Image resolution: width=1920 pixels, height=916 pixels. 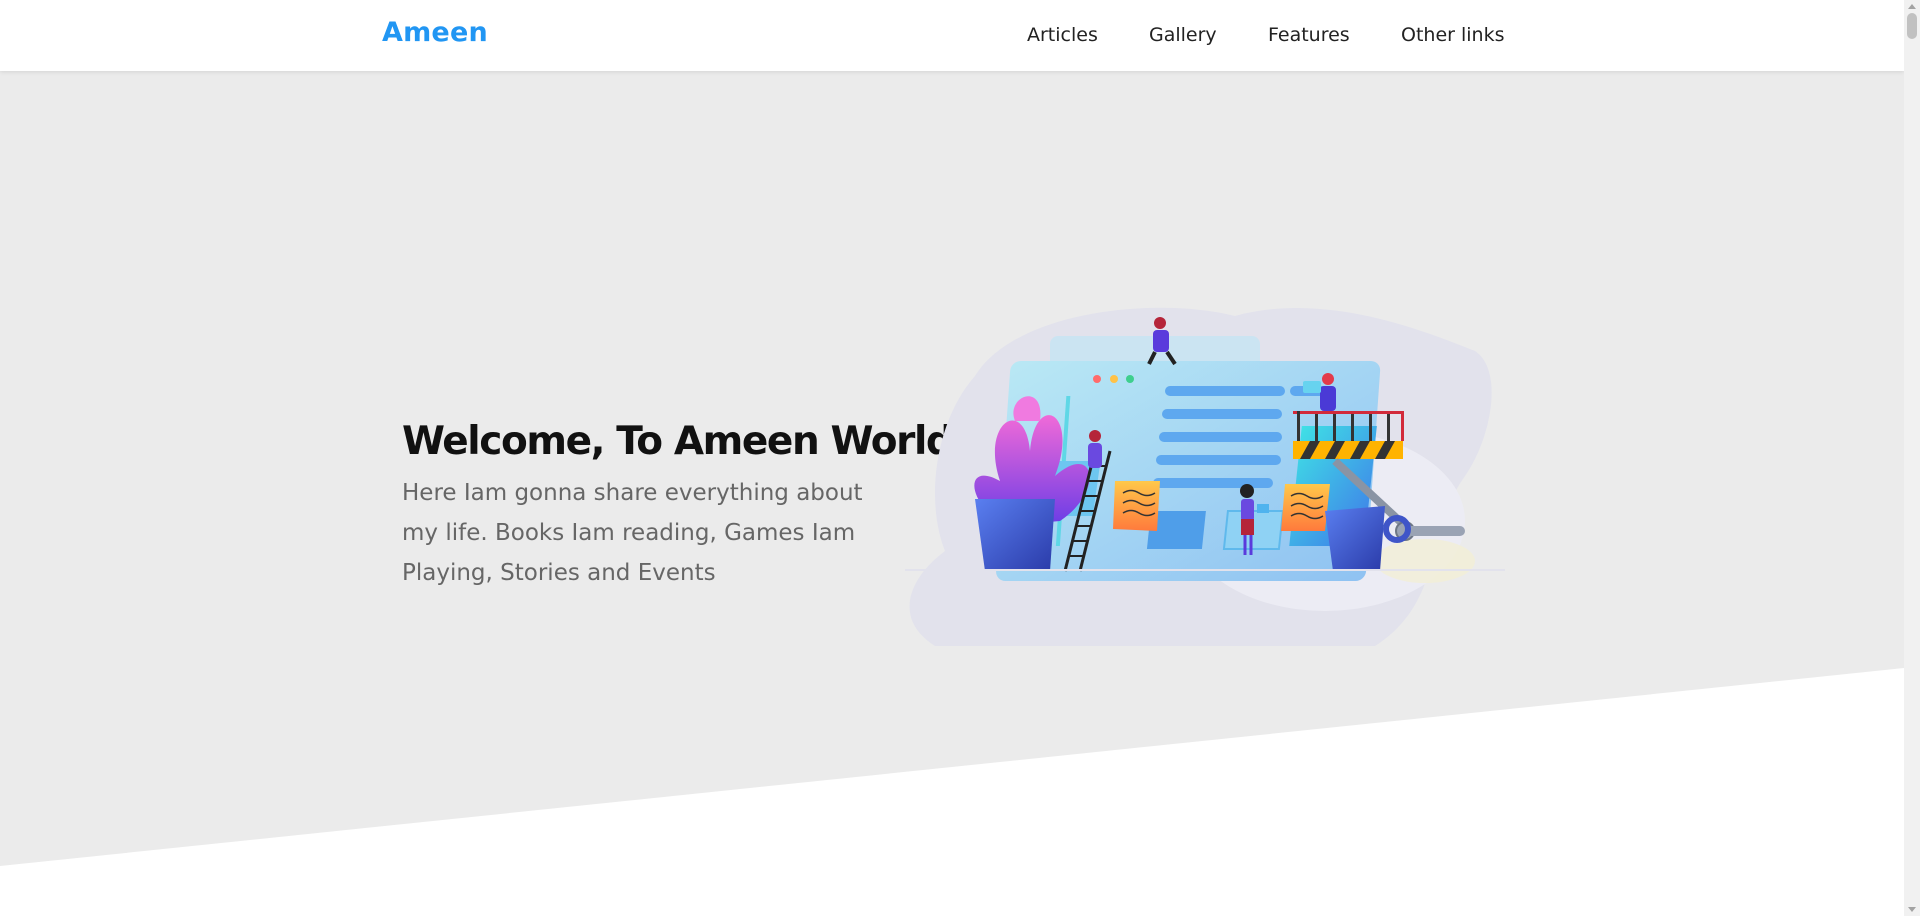 What do you see at coordinates (1912, 6) in the screenshot?
I see `scroll-up-arrow-icon` at bounding box center [1912, 6].